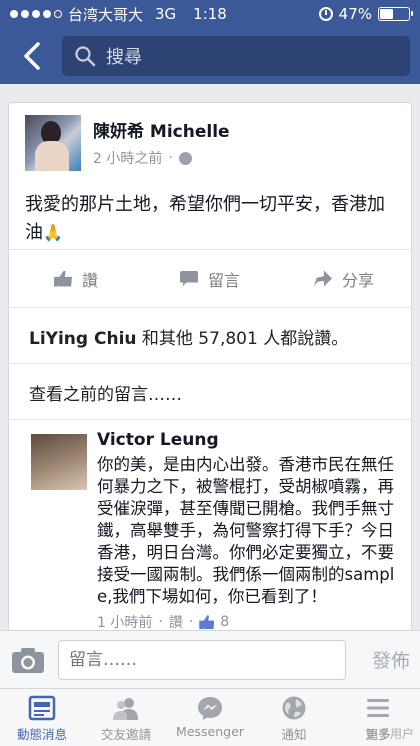  What do you see at coordinates (325, 14) in the screenshot?
I see `alarm-icon` at bounding box center [325, 14].